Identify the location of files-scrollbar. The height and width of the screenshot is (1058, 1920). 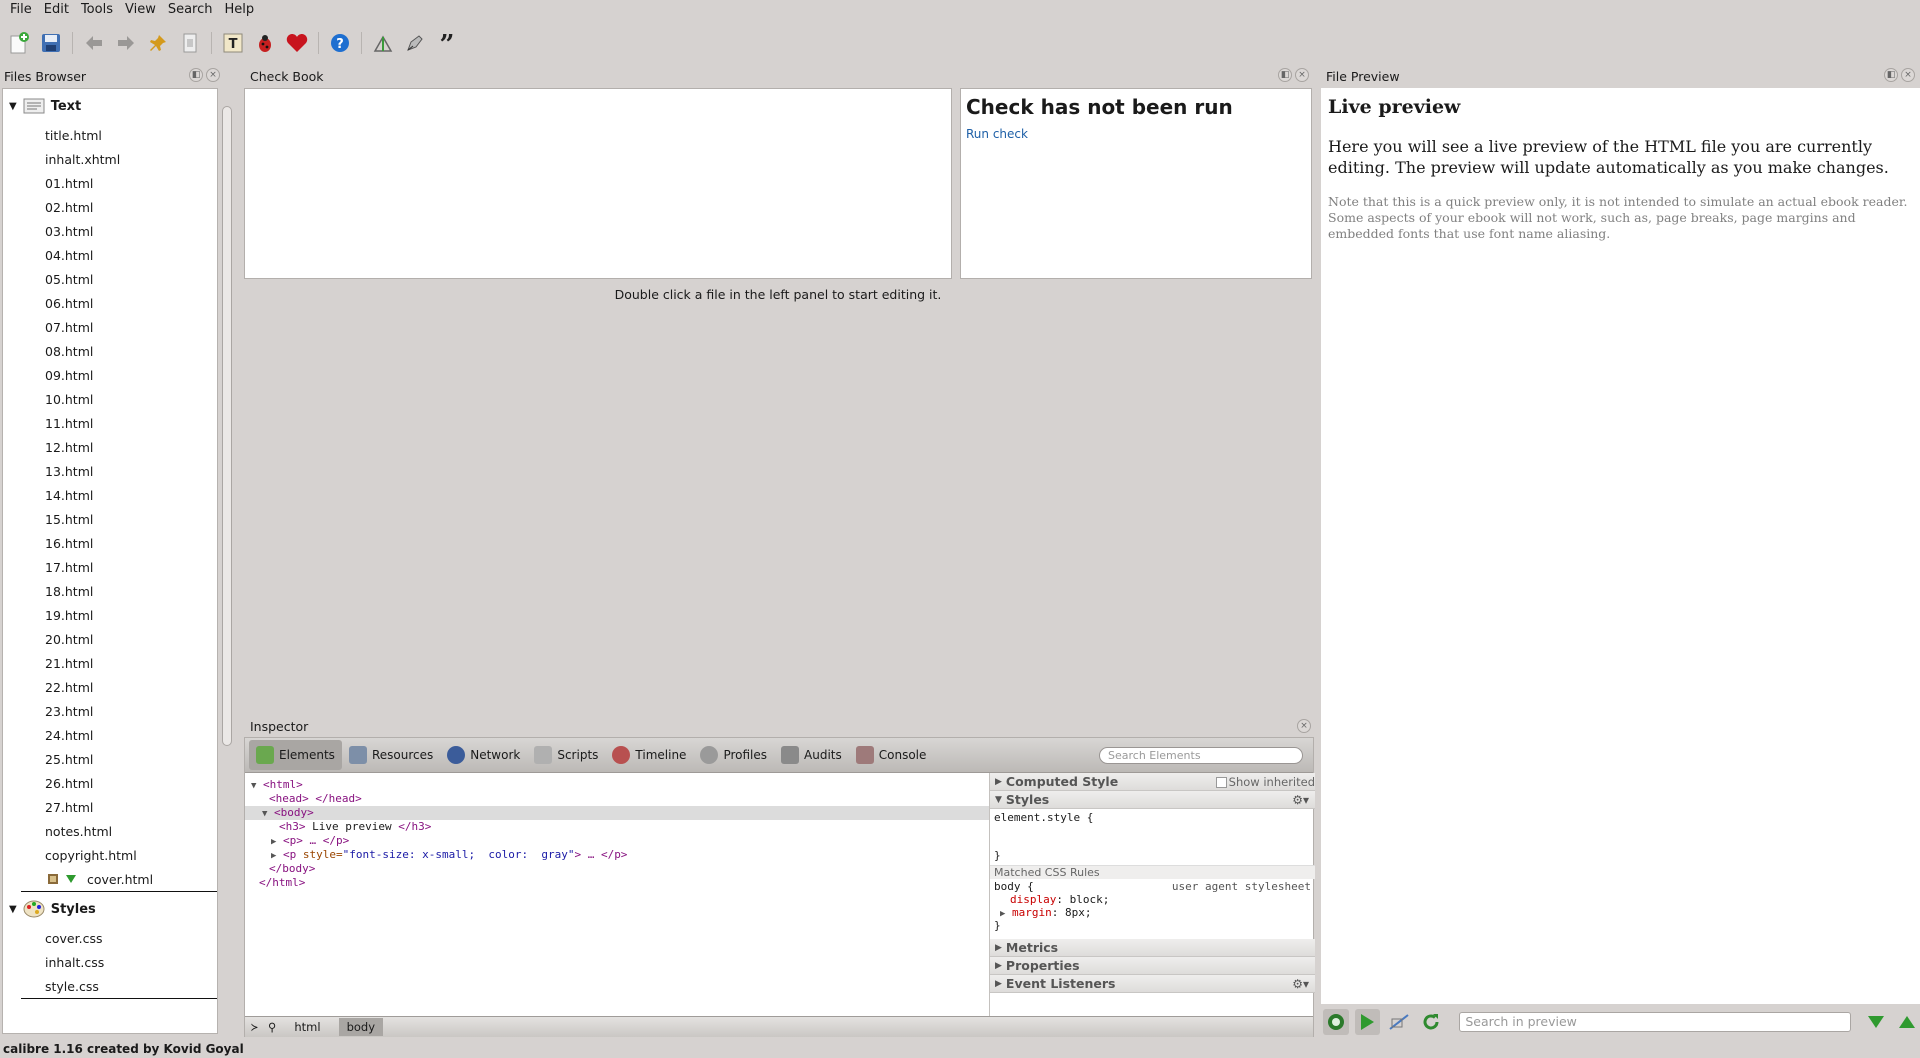
(227, 563).